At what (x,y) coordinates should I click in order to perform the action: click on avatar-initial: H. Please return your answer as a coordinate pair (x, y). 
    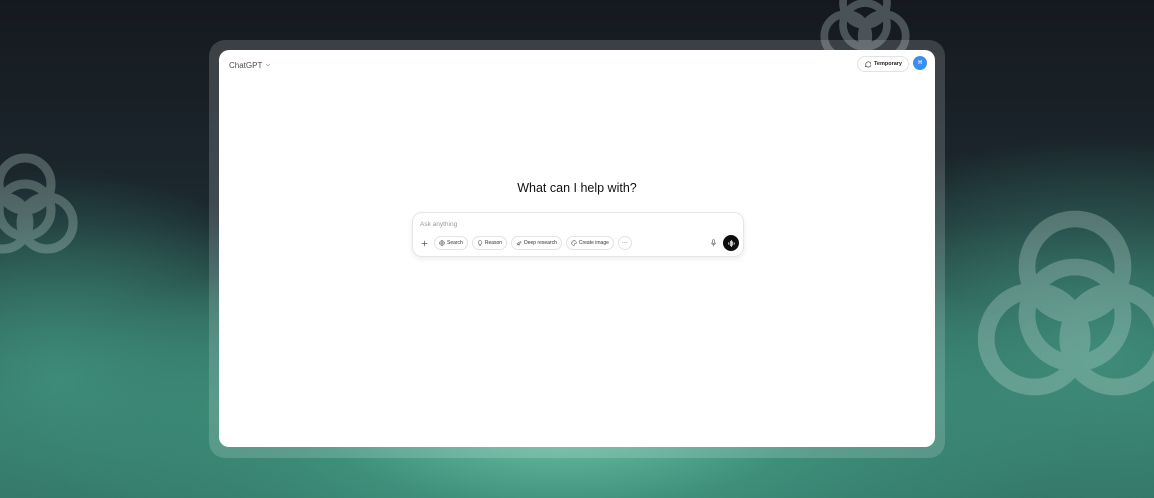
    Looking at the image, I should click on (920, 63).